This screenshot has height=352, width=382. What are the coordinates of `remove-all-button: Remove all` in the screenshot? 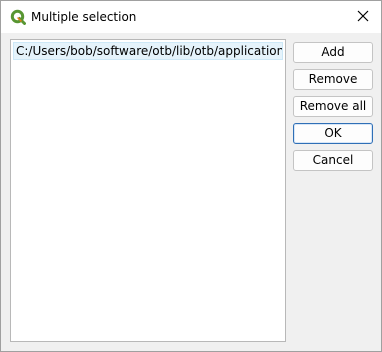 It's located at (333, 106).